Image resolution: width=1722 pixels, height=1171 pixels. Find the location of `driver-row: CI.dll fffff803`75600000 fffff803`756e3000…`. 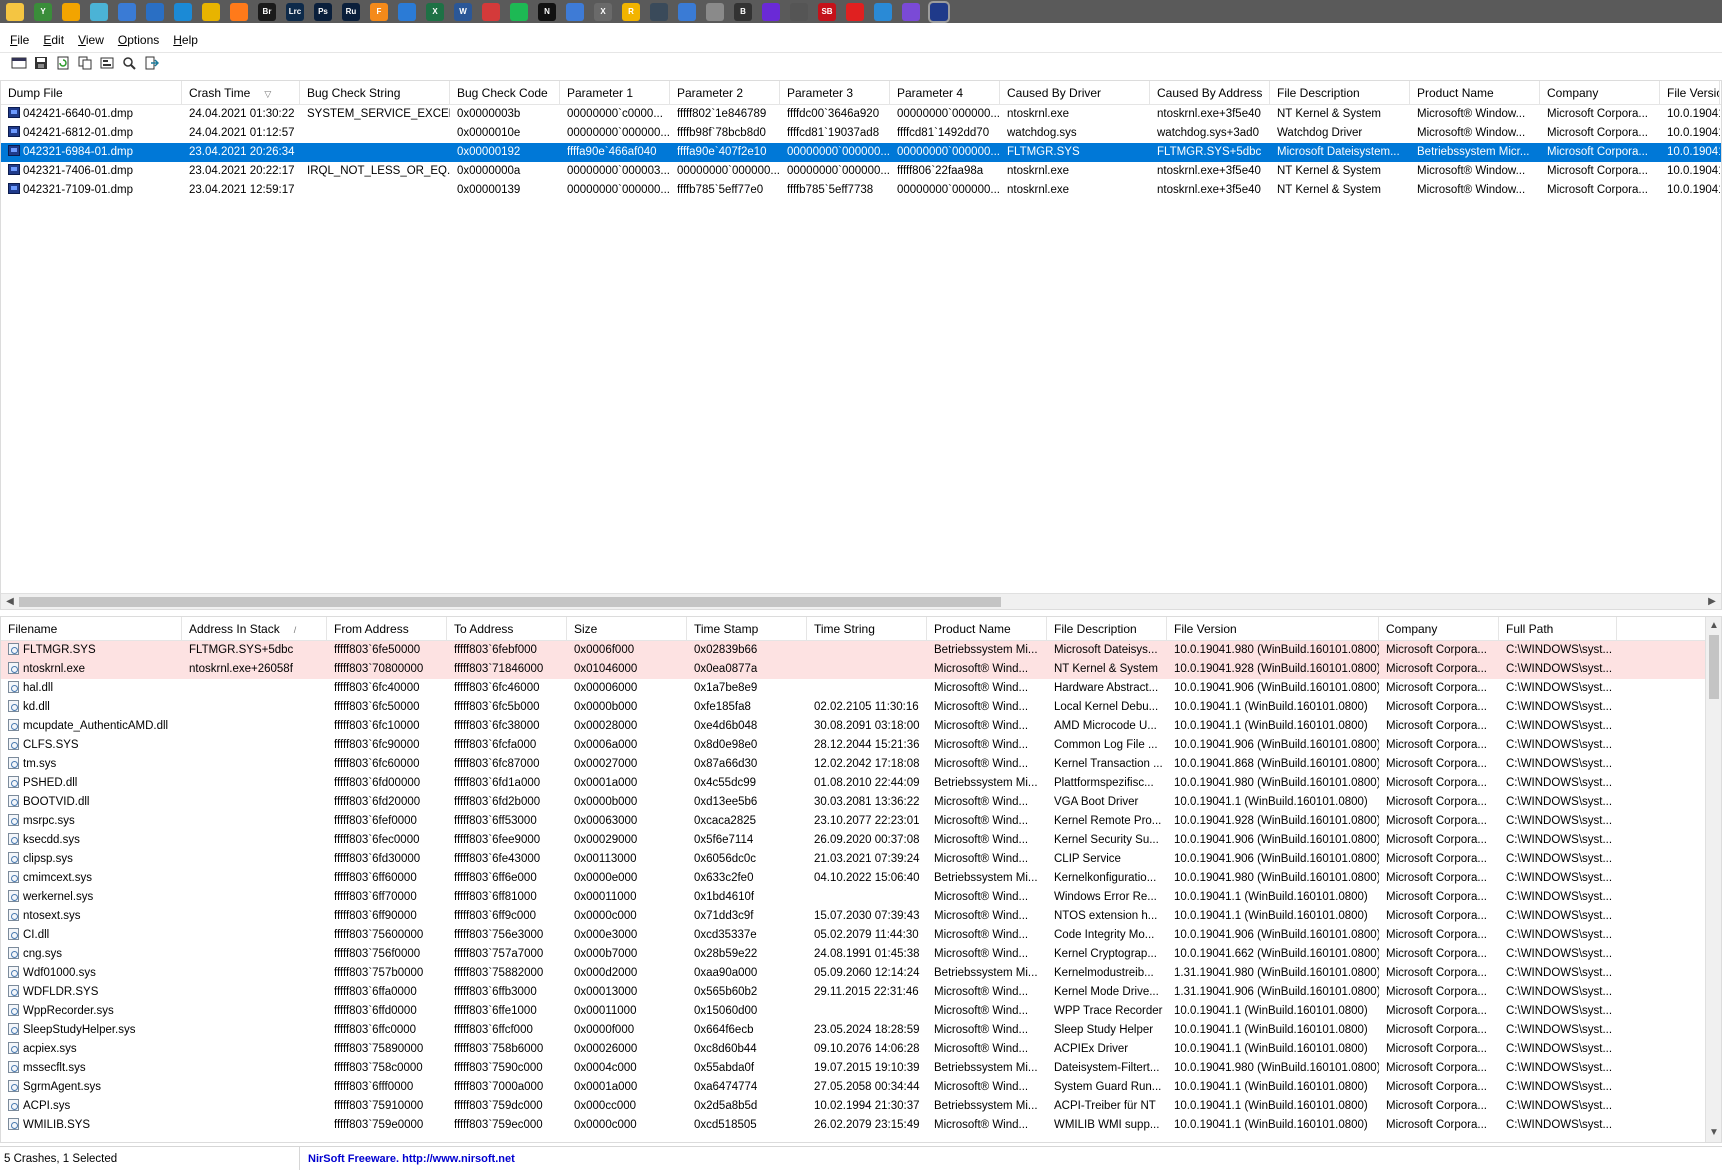

driver-row: CI.dll fffff803`75600000 fffff803`756e3000… is located at coordinates (861, 935).